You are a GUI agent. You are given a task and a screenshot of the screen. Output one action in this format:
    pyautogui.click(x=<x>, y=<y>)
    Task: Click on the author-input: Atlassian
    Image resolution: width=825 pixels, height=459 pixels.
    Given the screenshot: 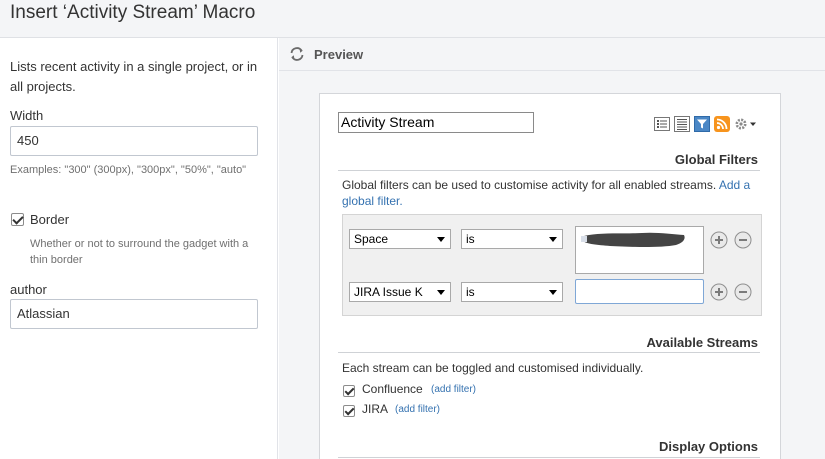 What is the action you would take?
    pyautogui.click(x=134, y=314)
    